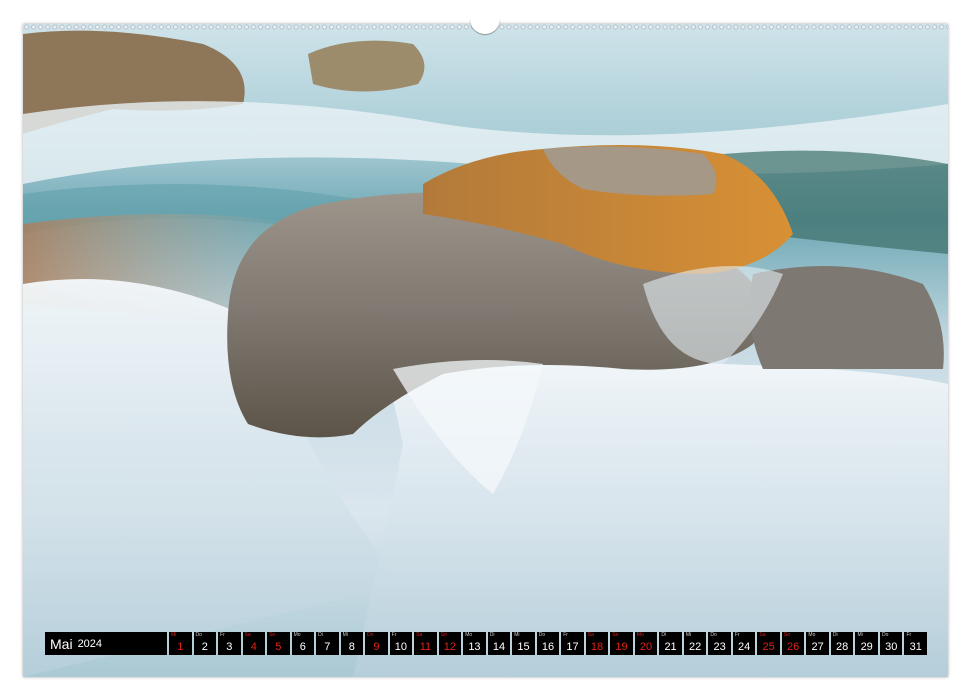 The image size is (971, 700). What do you see at coordinates (106, 643) in the screenshot?
I see `month-label-box: Mai 2024` at bounding box center [106, 643].